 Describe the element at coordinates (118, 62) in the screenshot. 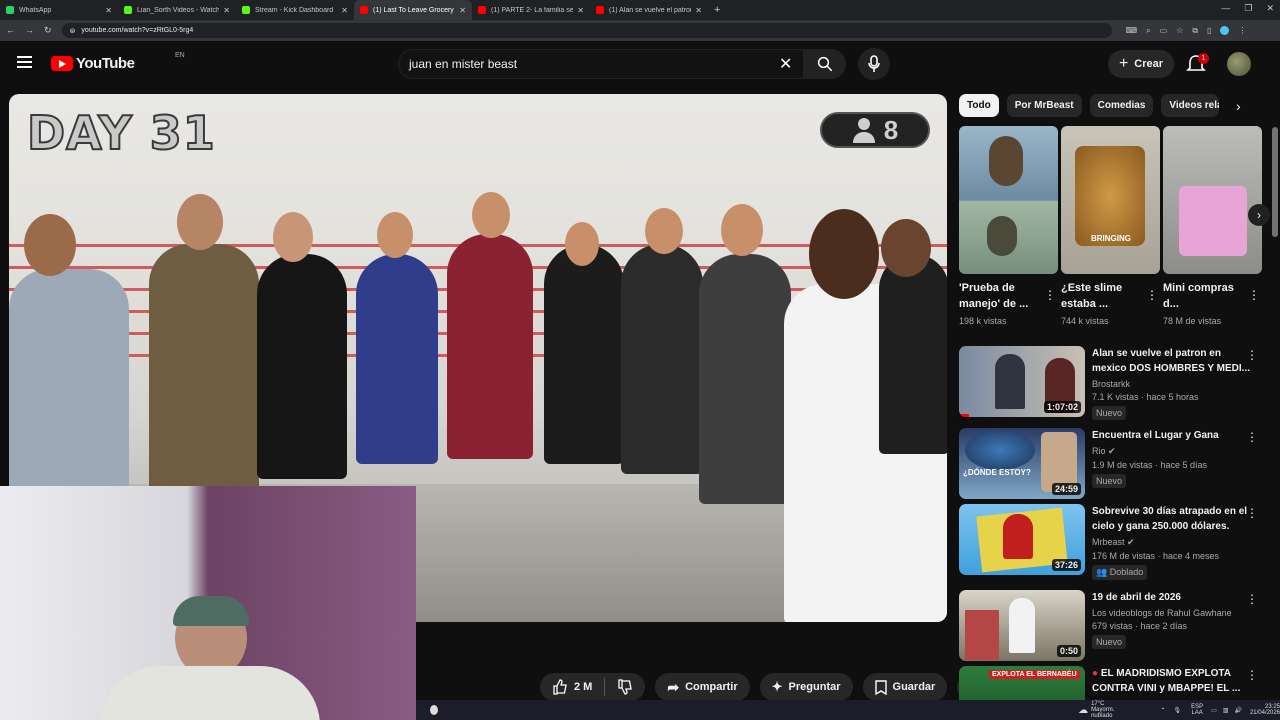

I see `youtube-logo: YouTube EN` at that location.